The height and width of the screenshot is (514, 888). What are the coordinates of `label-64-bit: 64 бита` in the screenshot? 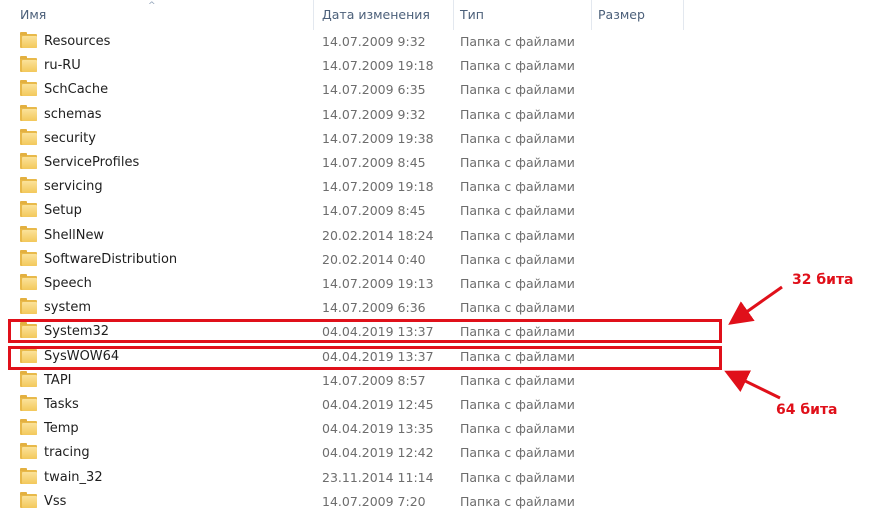 It's located at (807, 410).